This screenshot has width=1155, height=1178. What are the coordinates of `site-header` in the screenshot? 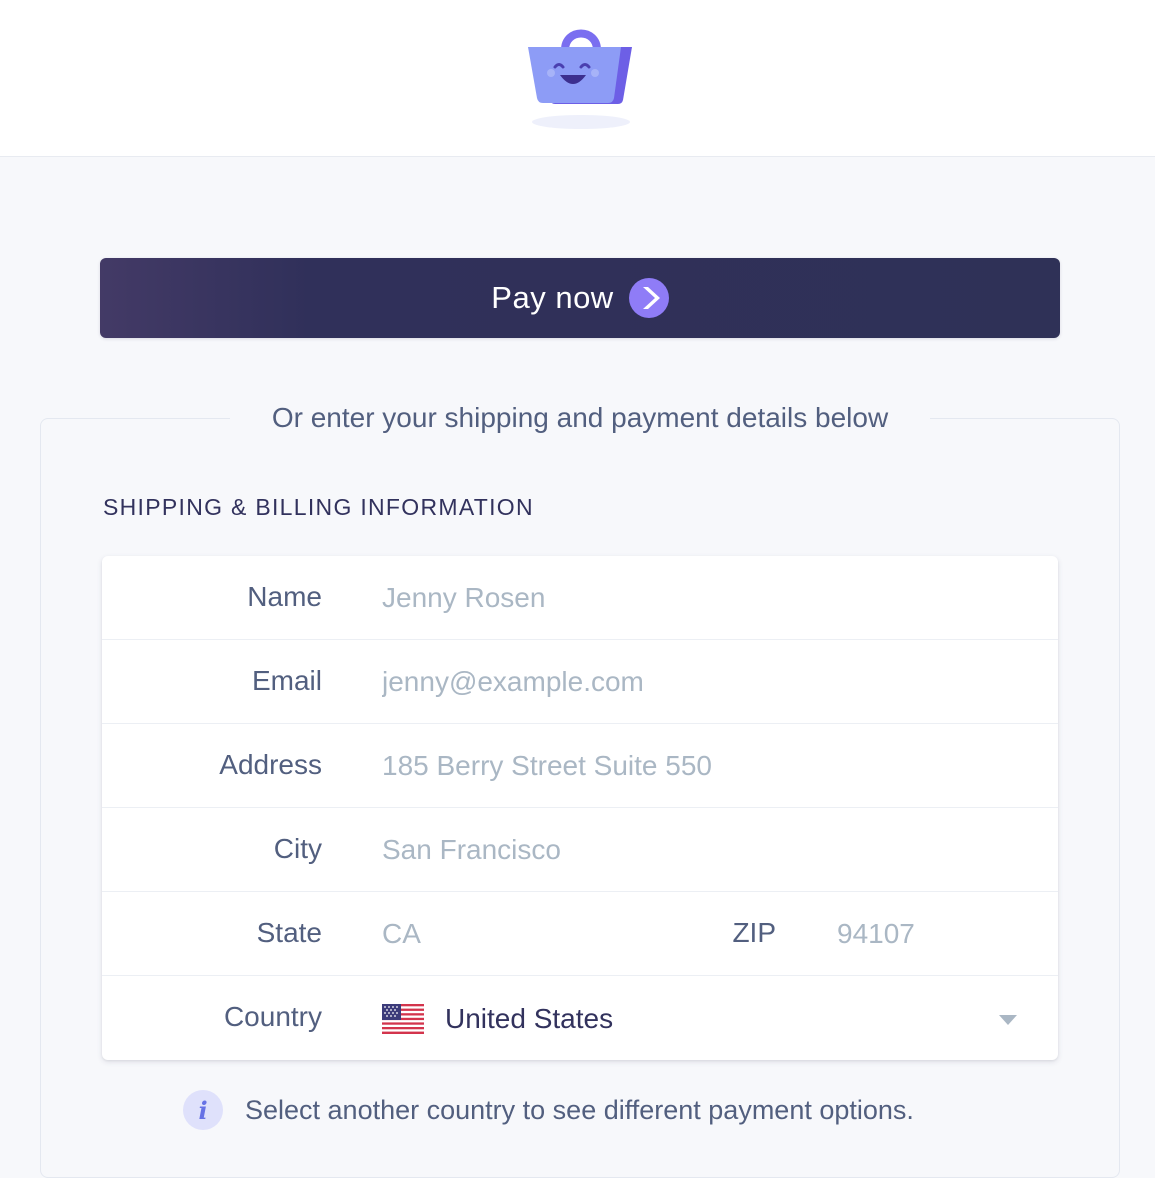 It's located at (577, 78).